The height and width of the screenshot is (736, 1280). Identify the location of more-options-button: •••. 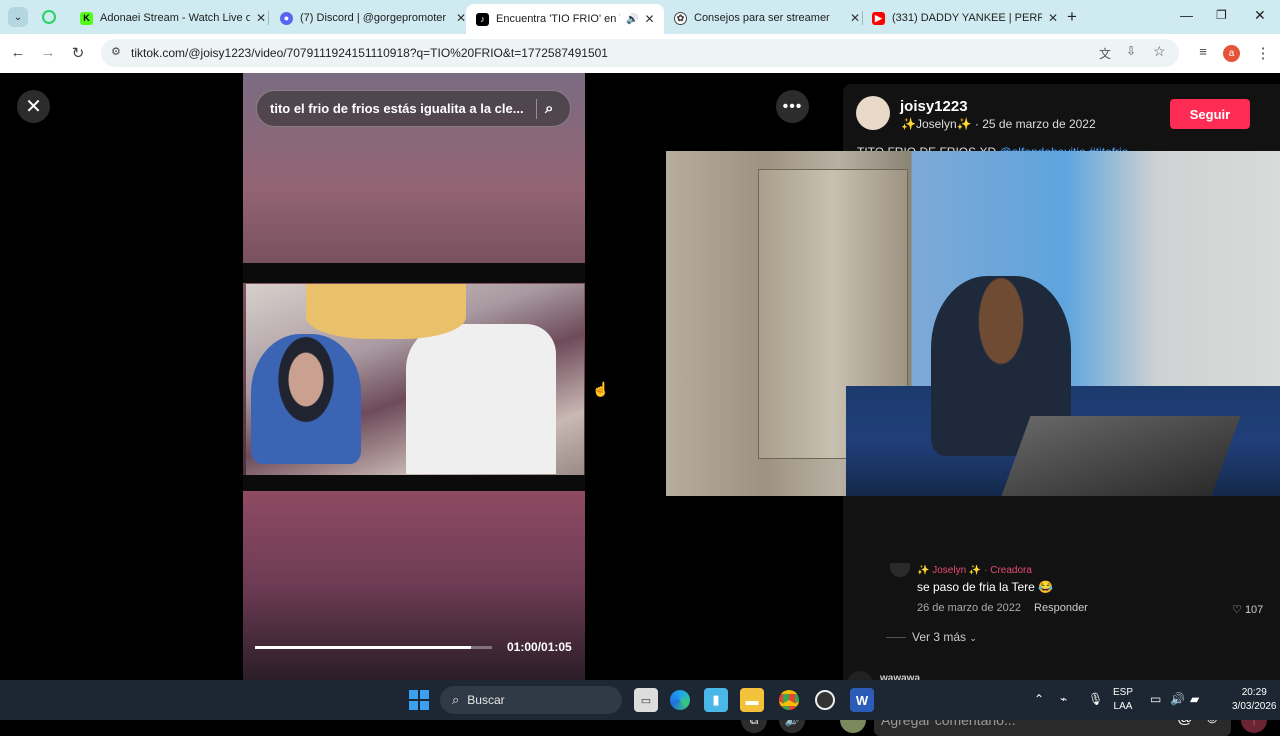
(792, 106).